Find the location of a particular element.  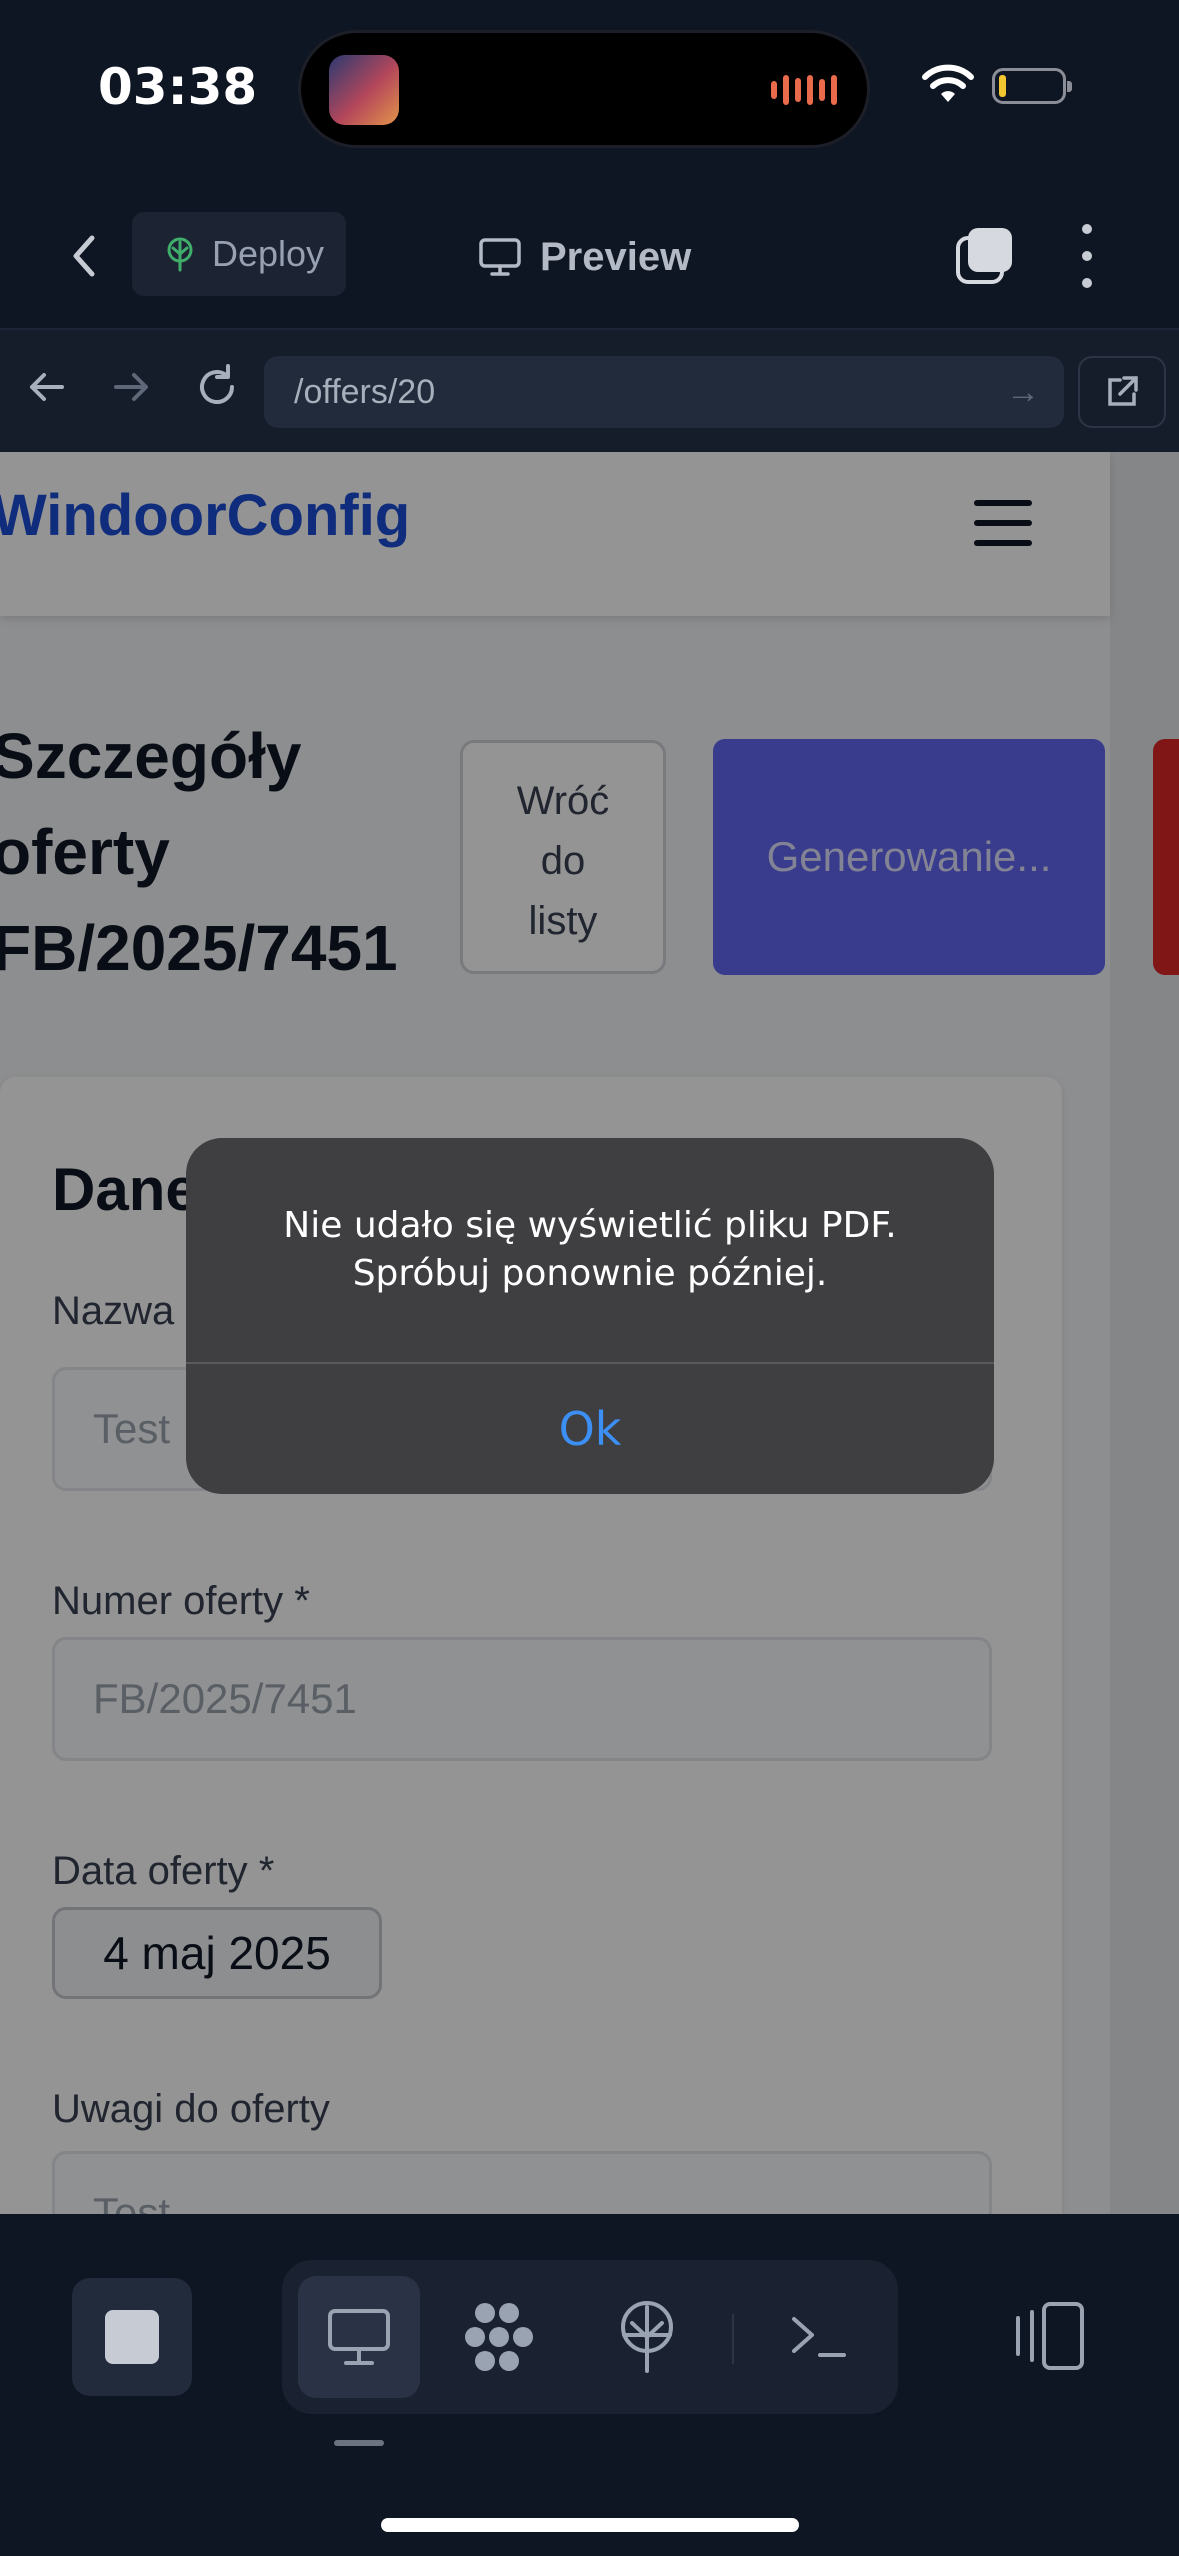

chevron-left-icon is located at coordinates (84, 256).